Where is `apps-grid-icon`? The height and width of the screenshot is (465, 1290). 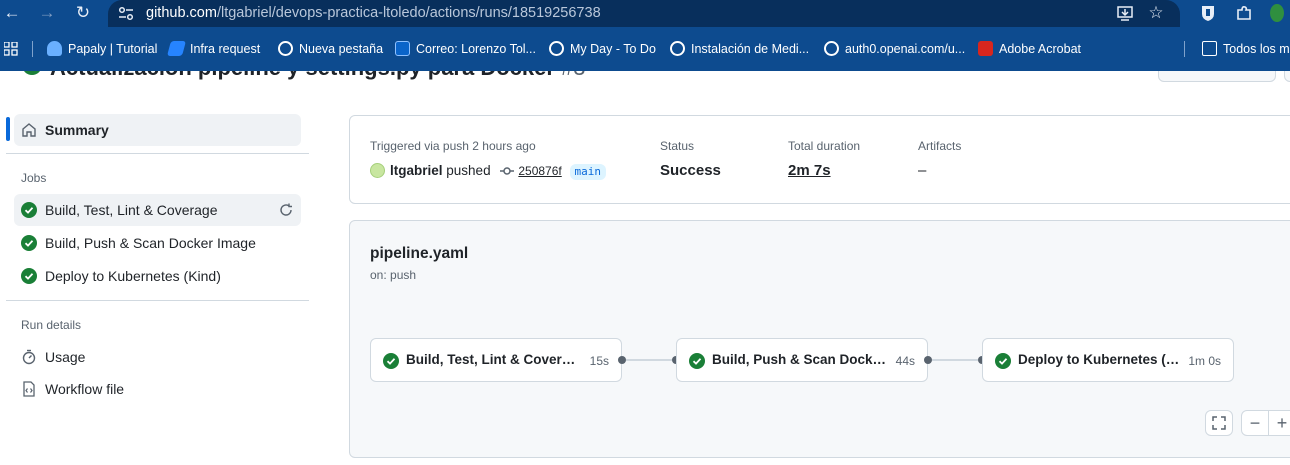
apps-grid-icon is located at coordinates (11, 49).